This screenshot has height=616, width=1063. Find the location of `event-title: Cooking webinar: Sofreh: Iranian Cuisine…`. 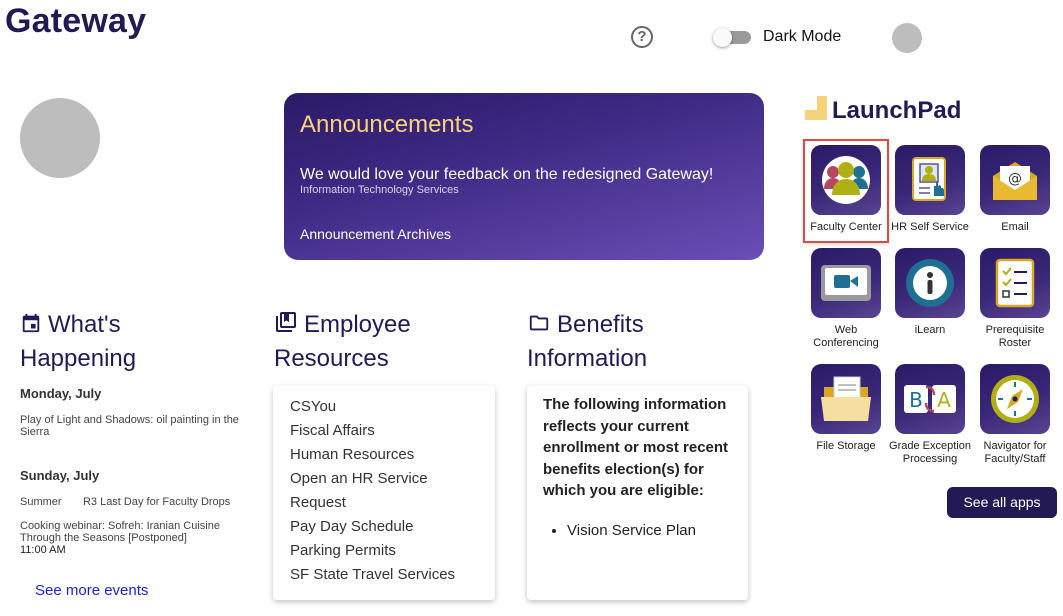

event-title: Cooking webinar: Sofreh: Iranian Cuisine… is located at coordinates (120, 532).